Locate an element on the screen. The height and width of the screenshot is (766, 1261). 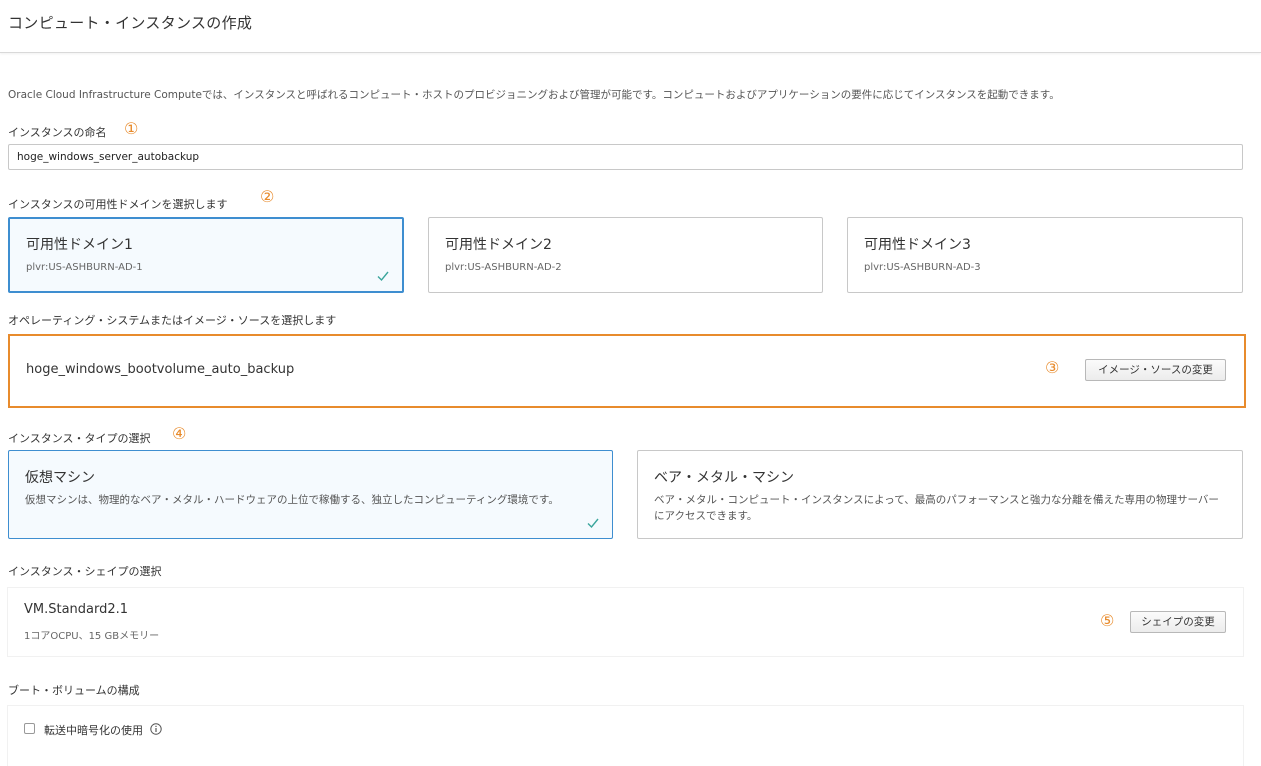
ad-card-title: 可用性ドメイン3 is located at coordinates (917, 245).